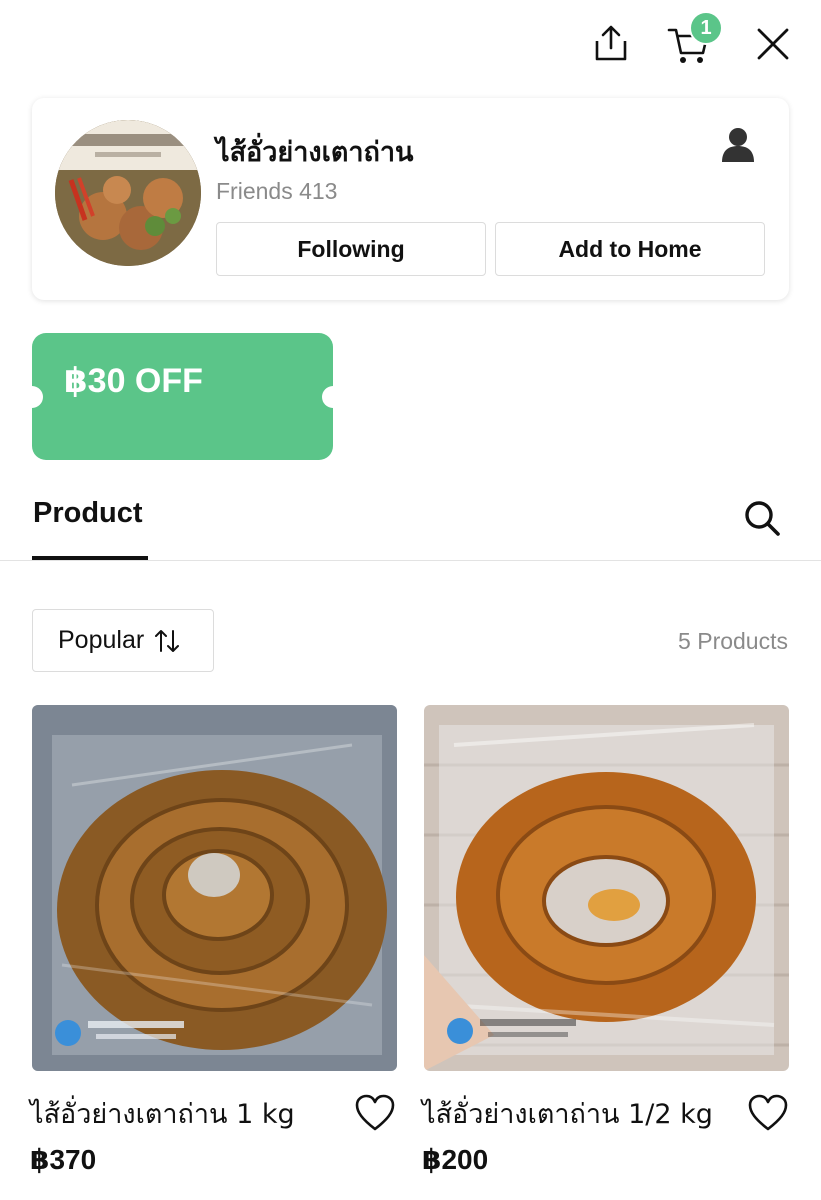 This screenshot has width=821, height=1200. Describe the element at coordinates (162, 1113) in the screenshot. I see `product-name: ไส้อั่วย่างเตาถ่าน 1 kg` at that location.